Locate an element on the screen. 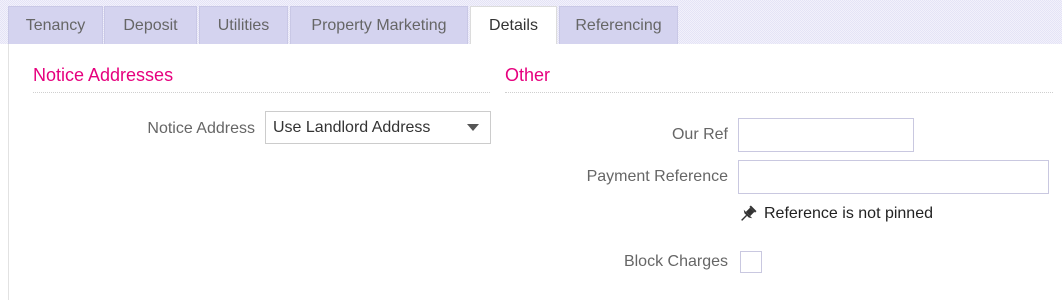 The image size is (1062, 300). tab-property-marketing: Property Marketing is located at coordinates (379, 25).